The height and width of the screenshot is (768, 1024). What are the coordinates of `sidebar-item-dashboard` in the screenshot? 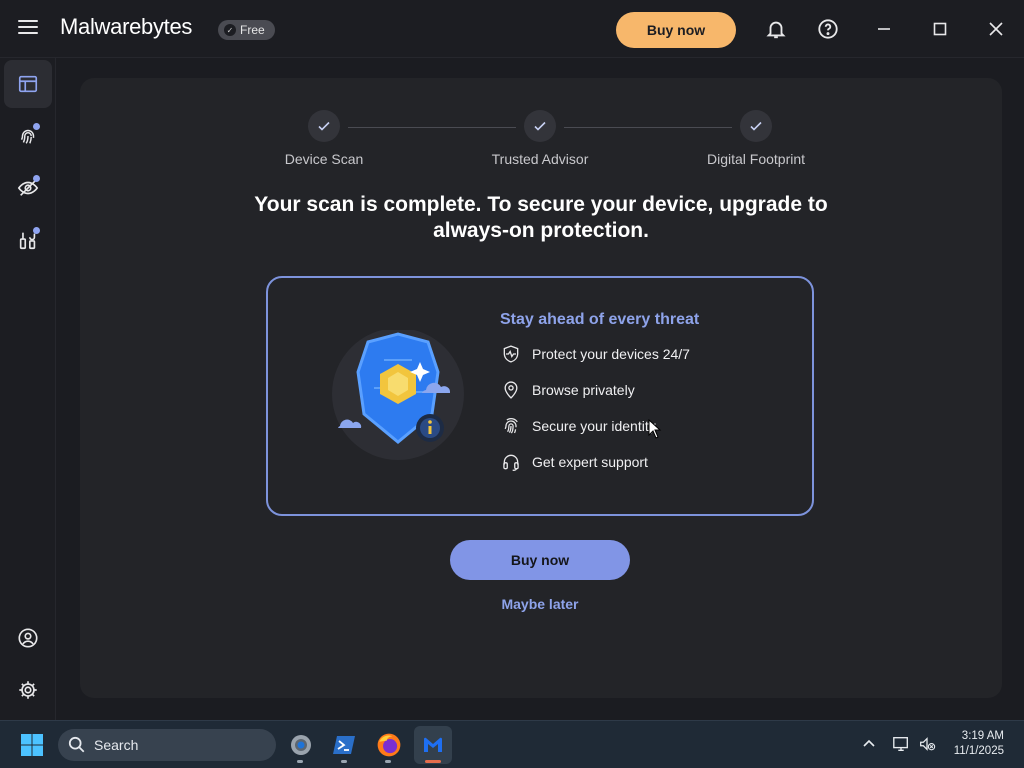 It's located at (28, 84).